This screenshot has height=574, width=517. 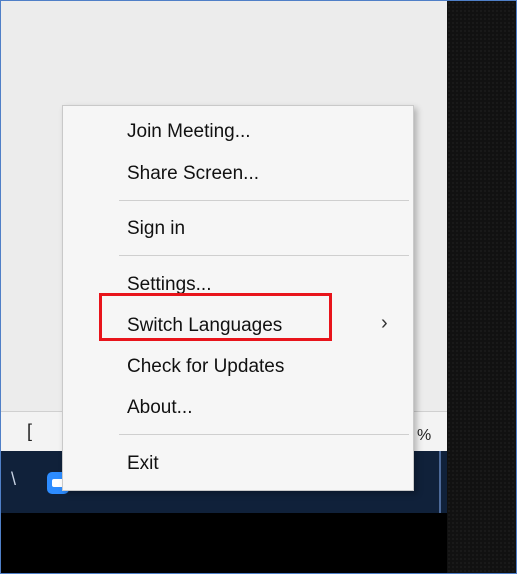 I want to click on menu-item-check-for-updates: Check for Updates, so click(x=205, y=367).